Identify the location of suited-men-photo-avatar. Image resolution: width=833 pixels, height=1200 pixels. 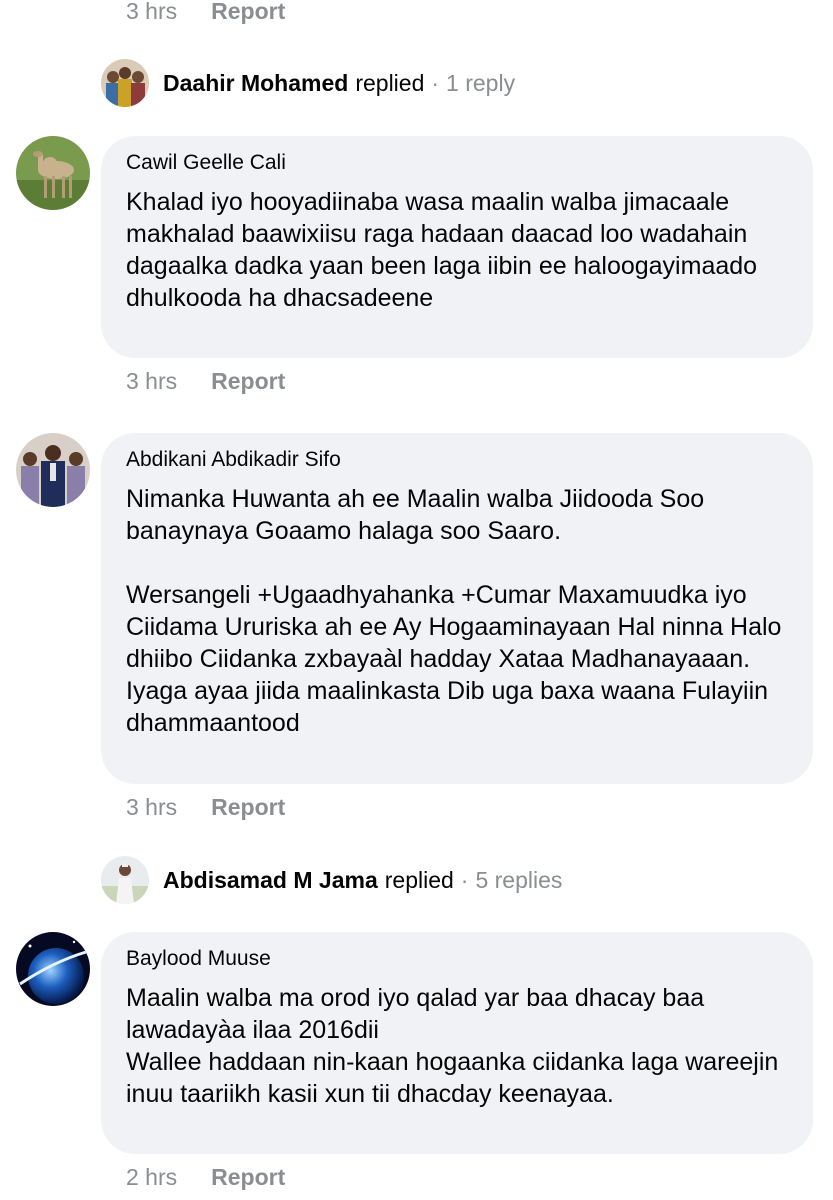
(53, 470).